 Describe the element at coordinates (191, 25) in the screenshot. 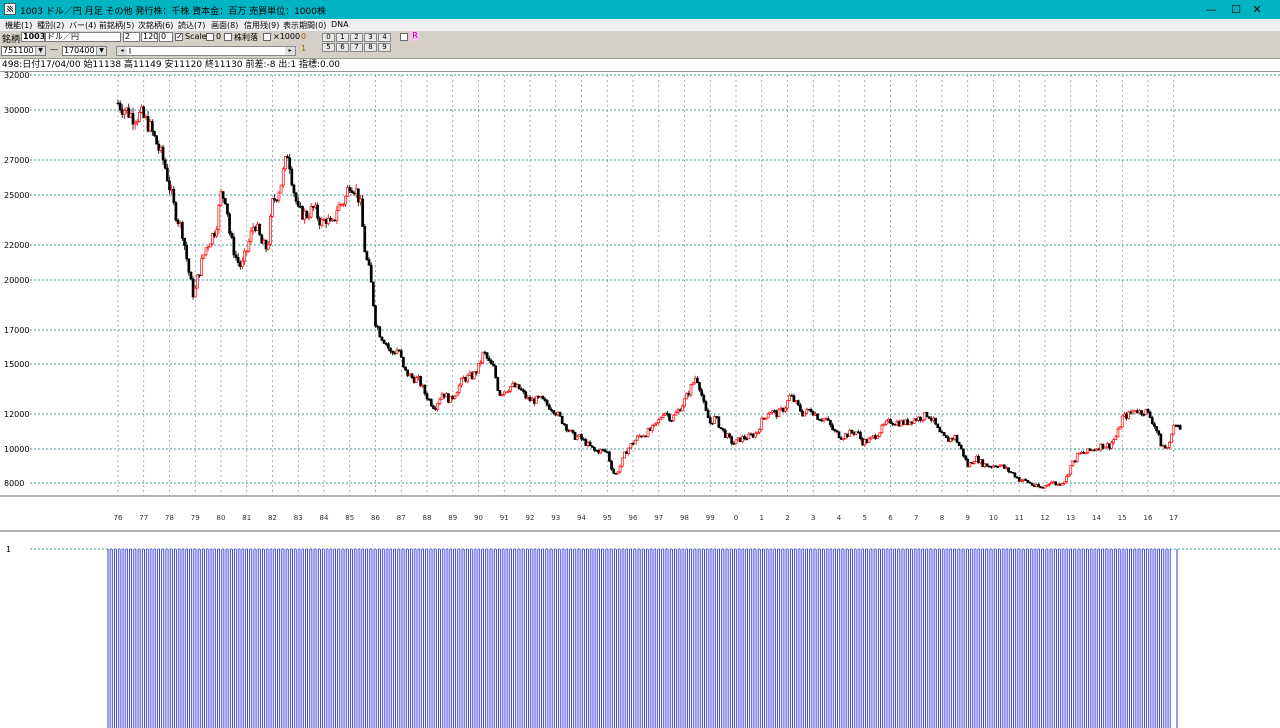

I see `menu-load: 読込(7)` at that location.